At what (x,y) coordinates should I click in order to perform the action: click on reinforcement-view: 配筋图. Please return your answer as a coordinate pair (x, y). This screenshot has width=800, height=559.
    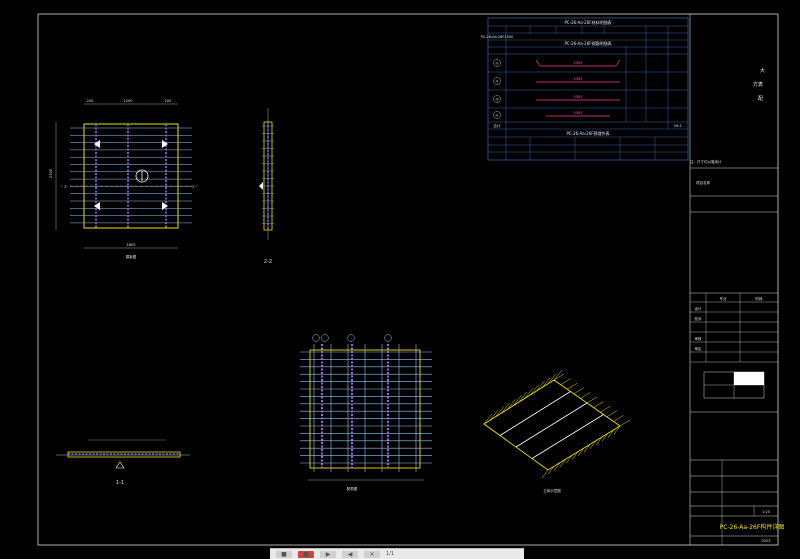
    Looking at the image, I should click on (366, 412).